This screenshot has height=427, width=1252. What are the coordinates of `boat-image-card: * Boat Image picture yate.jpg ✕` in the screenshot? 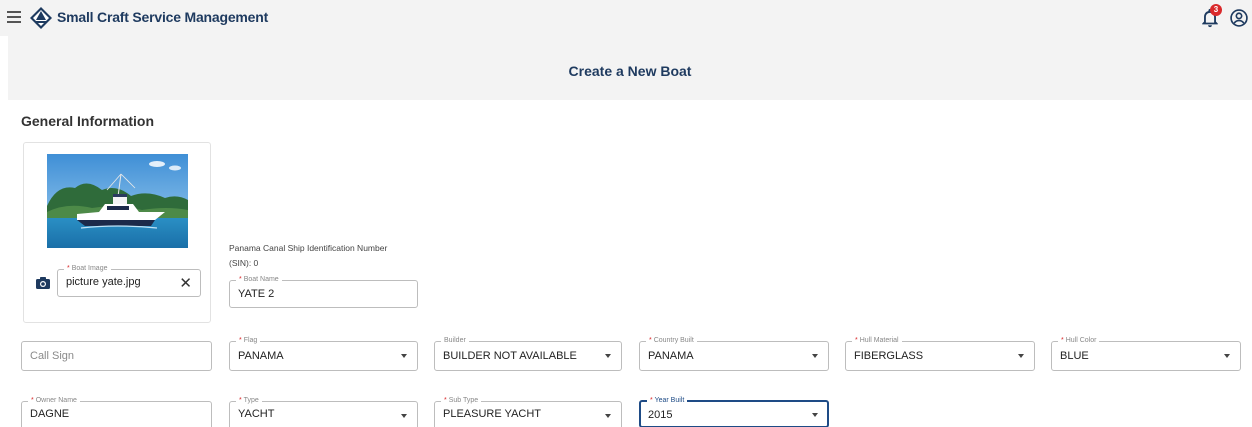 It's located at (117, 232).